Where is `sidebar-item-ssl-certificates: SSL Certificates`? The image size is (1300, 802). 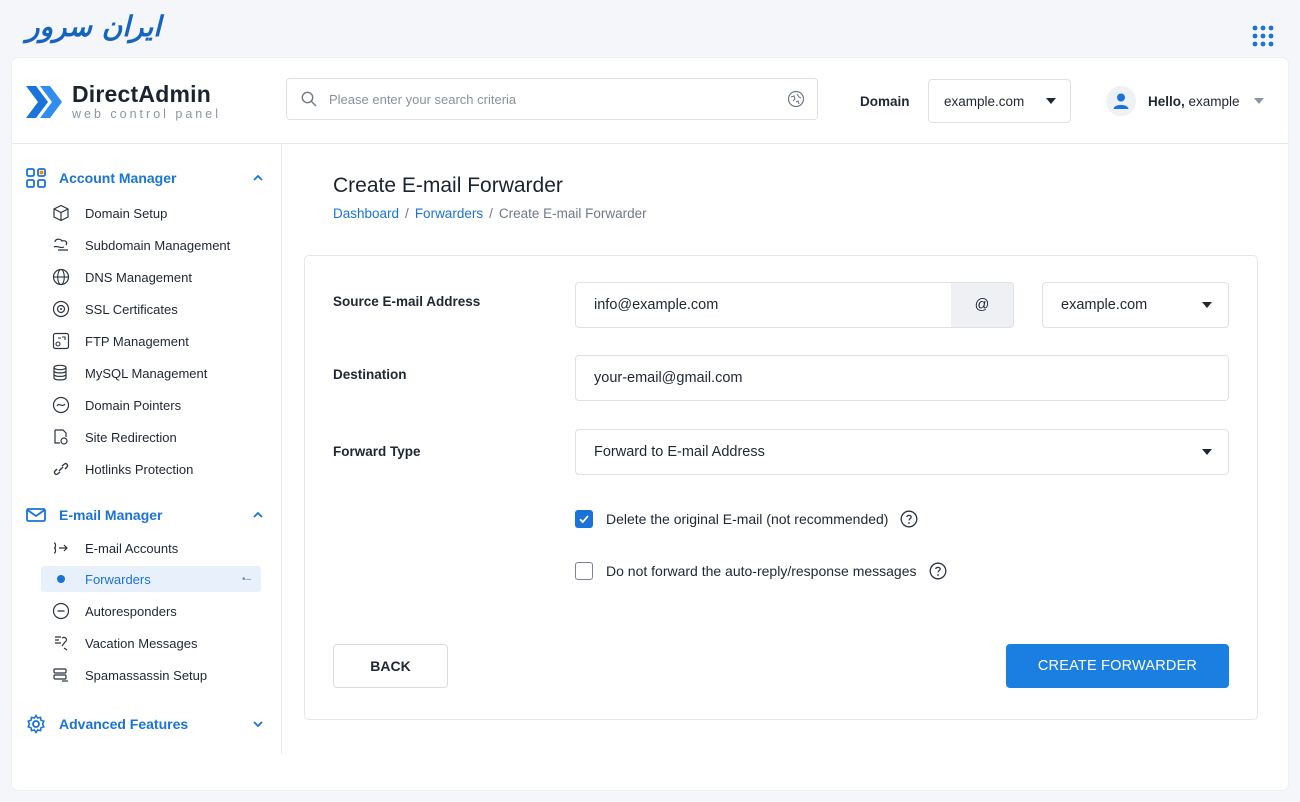
sidebar-item-ssl-certificates: SSL Certificates is located at coordinates (151, 309).